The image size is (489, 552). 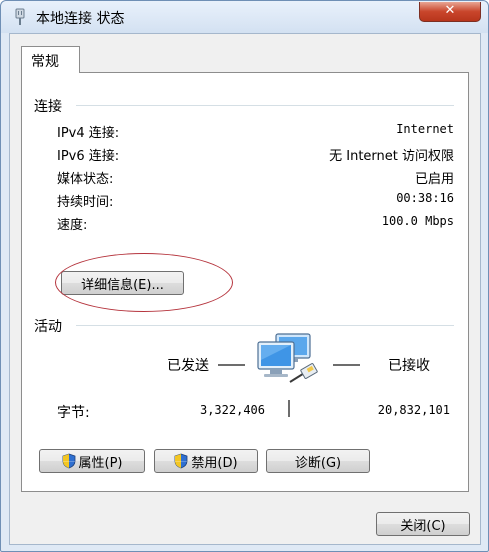 What do you see at coordinates (409, 366) in the screenshot?
I see `received-label: 已接收` at bounding box center [409, 366].